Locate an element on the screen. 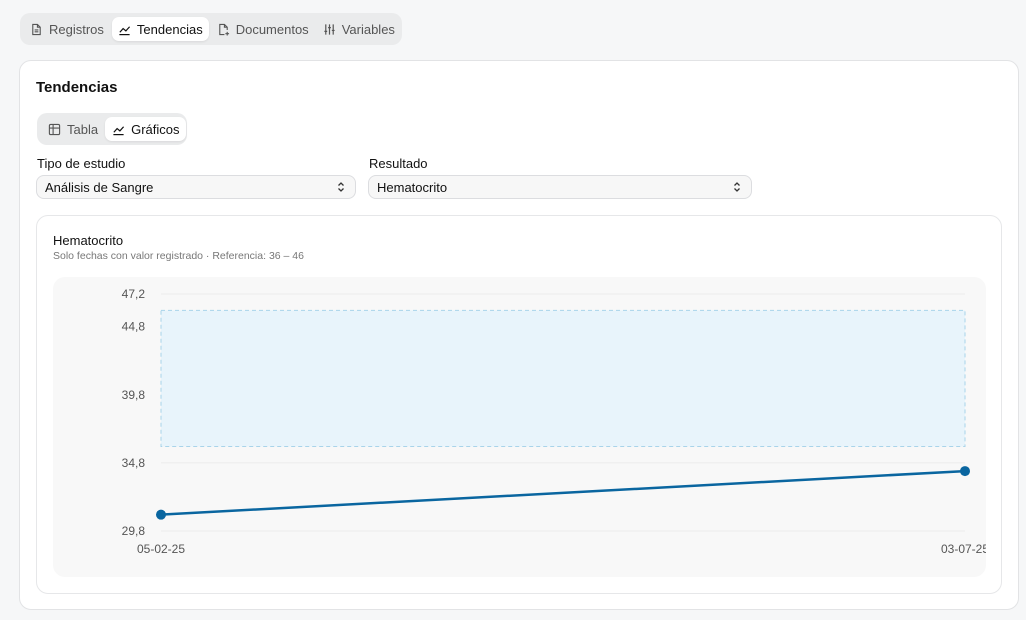 Image resolution: width=1026 pixels, height=620 pixels. tab-registros: Registros is located at coordinates (67, 29).